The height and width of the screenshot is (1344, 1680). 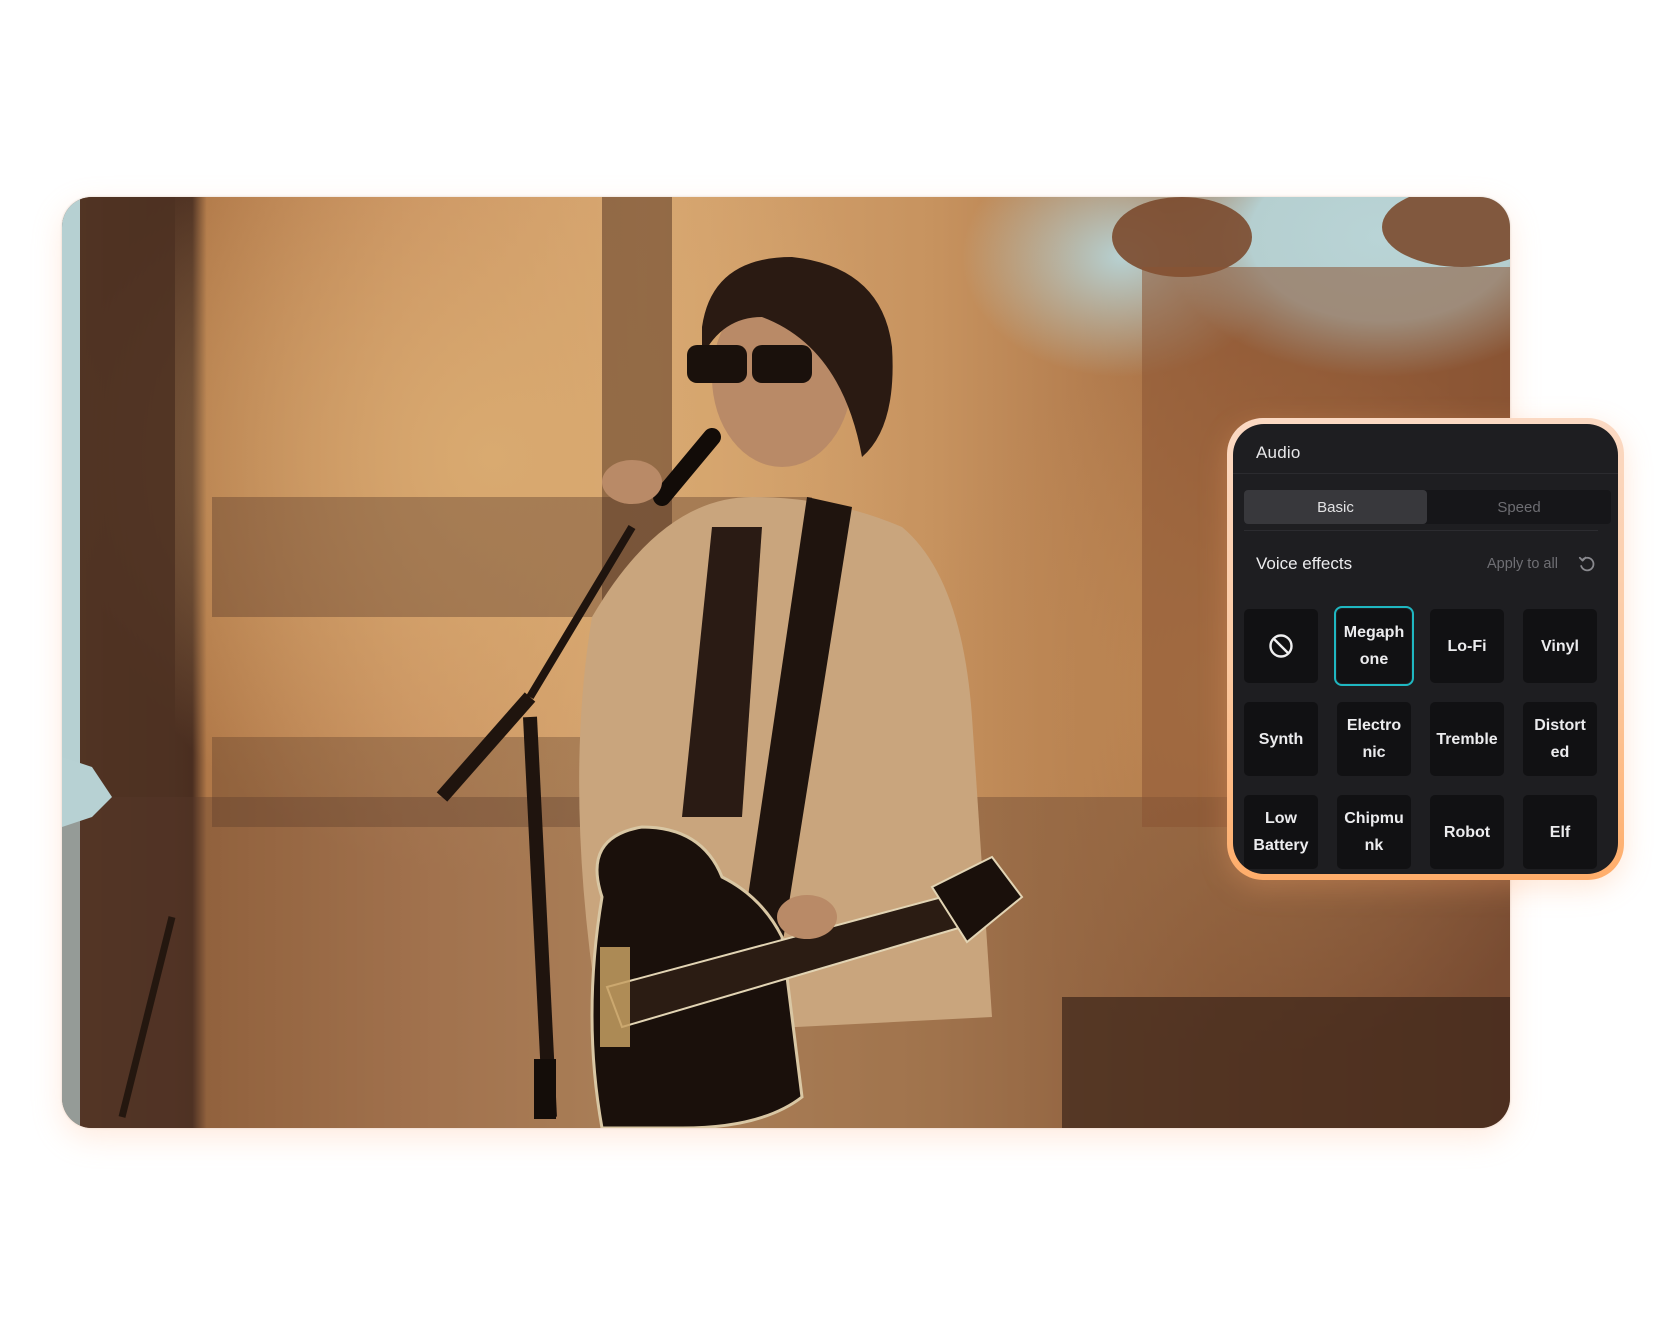 I want to click on effect-none, so click(x=1281, y=646).